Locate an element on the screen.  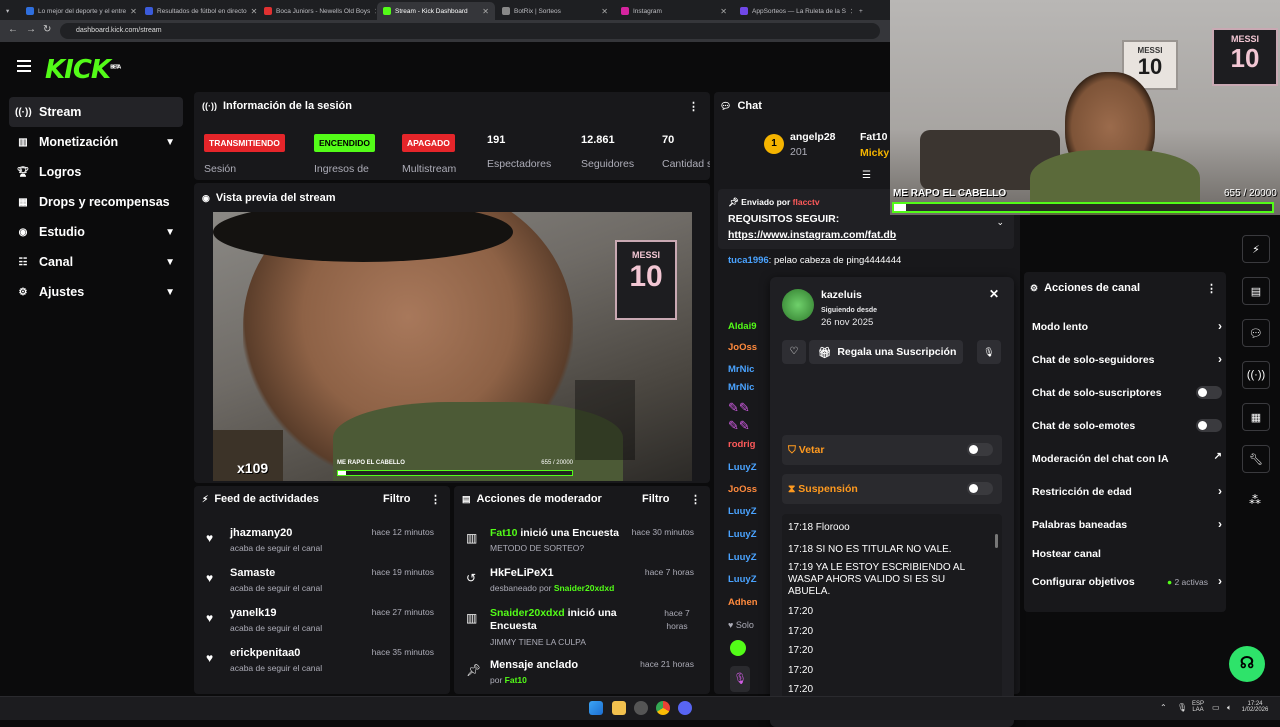
leader-name: angelp28 is located at coordinates (813, 137).